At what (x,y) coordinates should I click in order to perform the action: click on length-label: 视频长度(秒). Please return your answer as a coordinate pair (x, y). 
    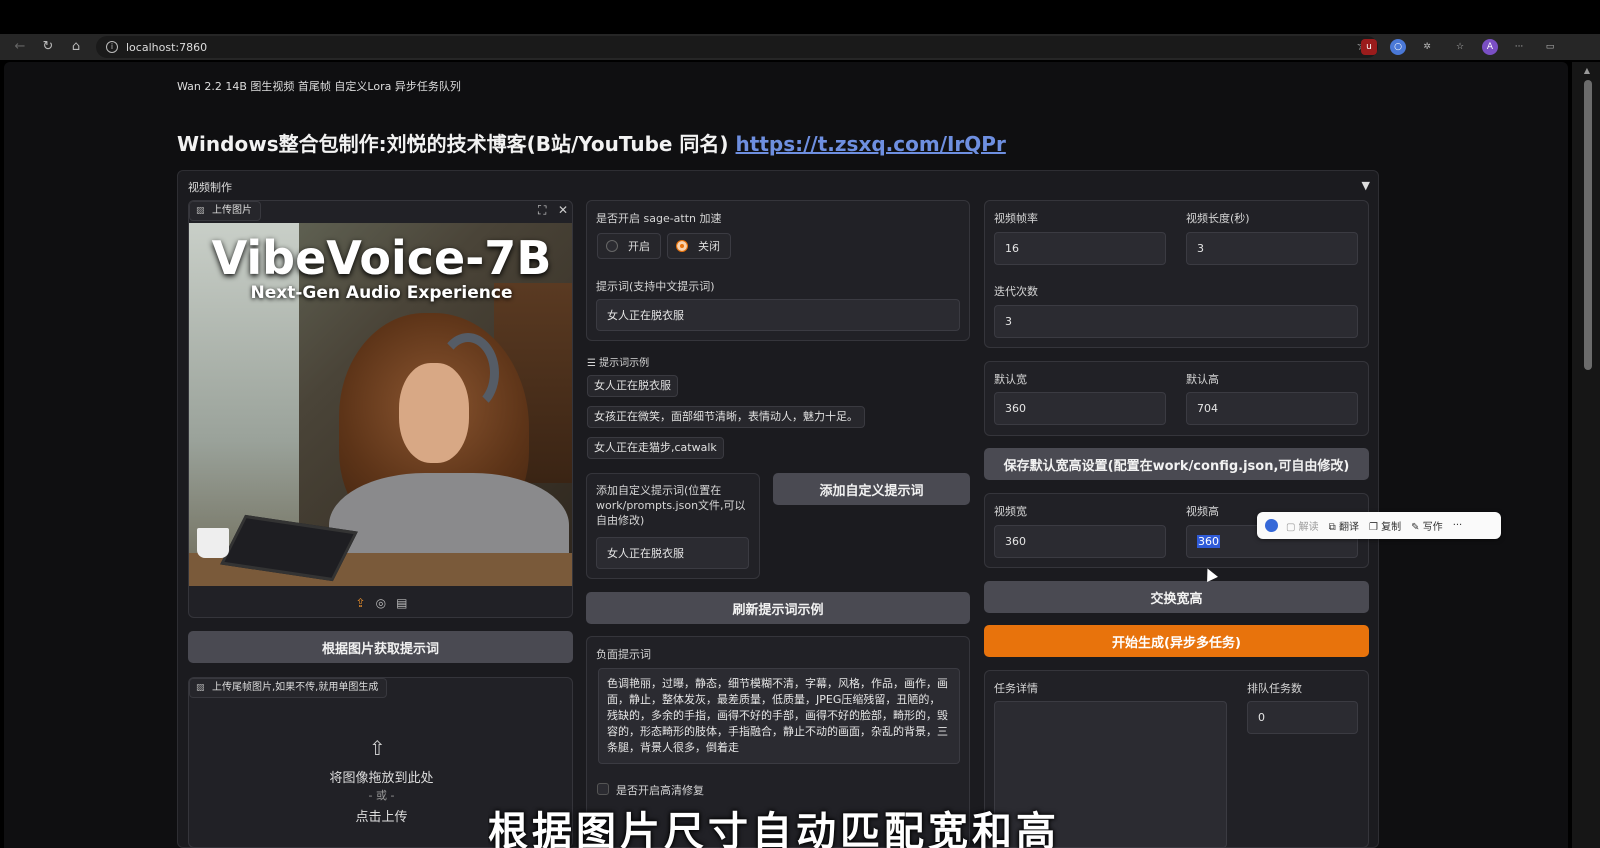
    Looking at the image, I should click on (1218, 218).